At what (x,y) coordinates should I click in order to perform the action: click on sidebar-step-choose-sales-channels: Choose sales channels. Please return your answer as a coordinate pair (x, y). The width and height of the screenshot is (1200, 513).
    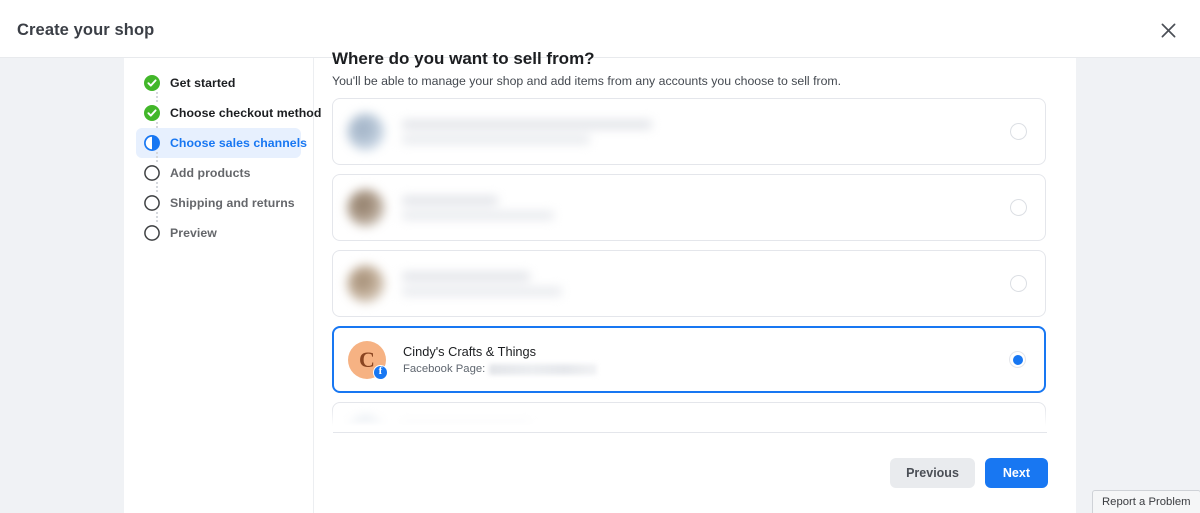
    Looking at the image, I should click on (221, 143).